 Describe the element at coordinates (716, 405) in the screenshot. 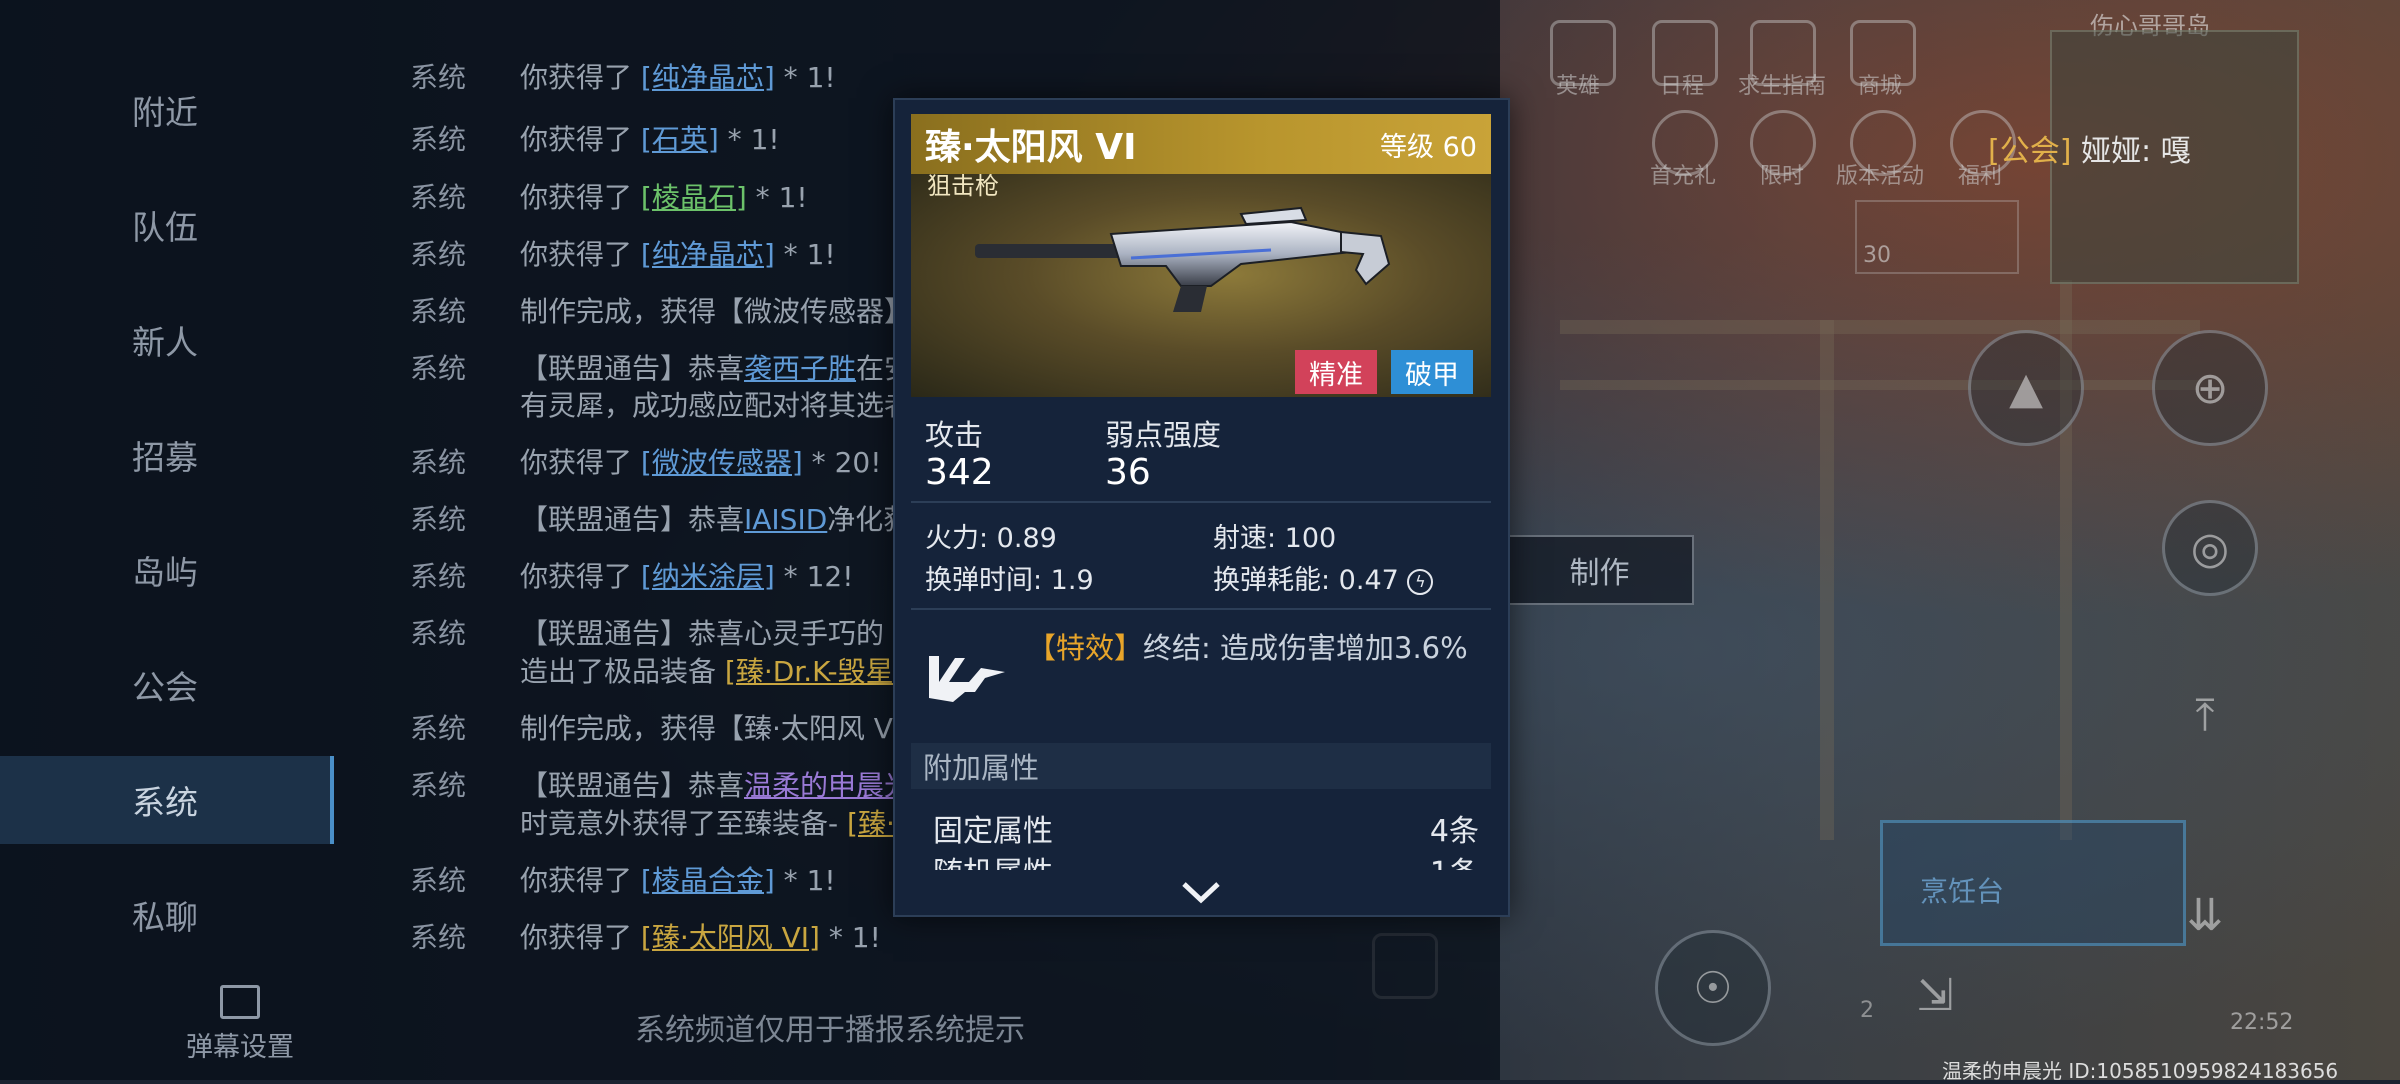

I see `list-item-continuation: 有灵犀，成功感应配对将其选者` at that location.